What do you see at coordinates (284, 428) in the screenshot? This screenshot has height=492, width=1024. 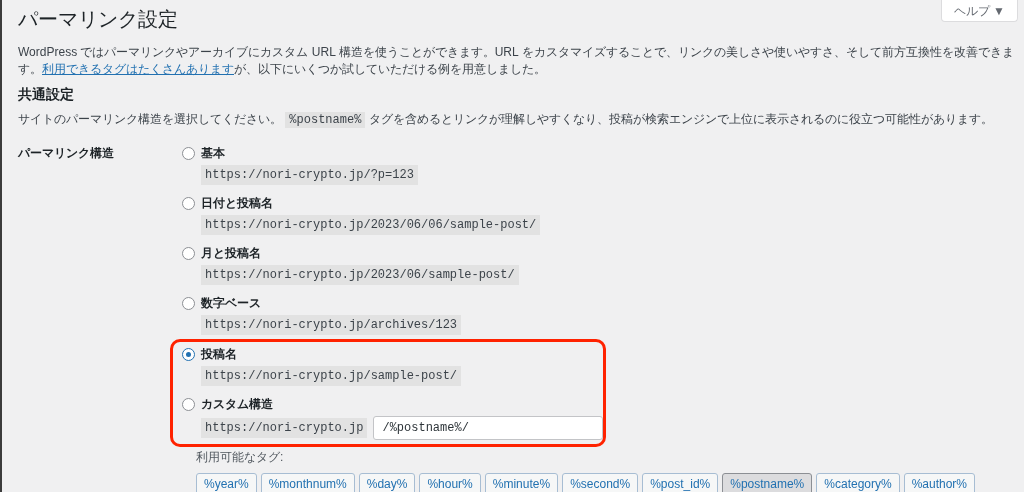 I see `url-prefix: https://nori-crypto.jp` at bounding box center [284, 428].